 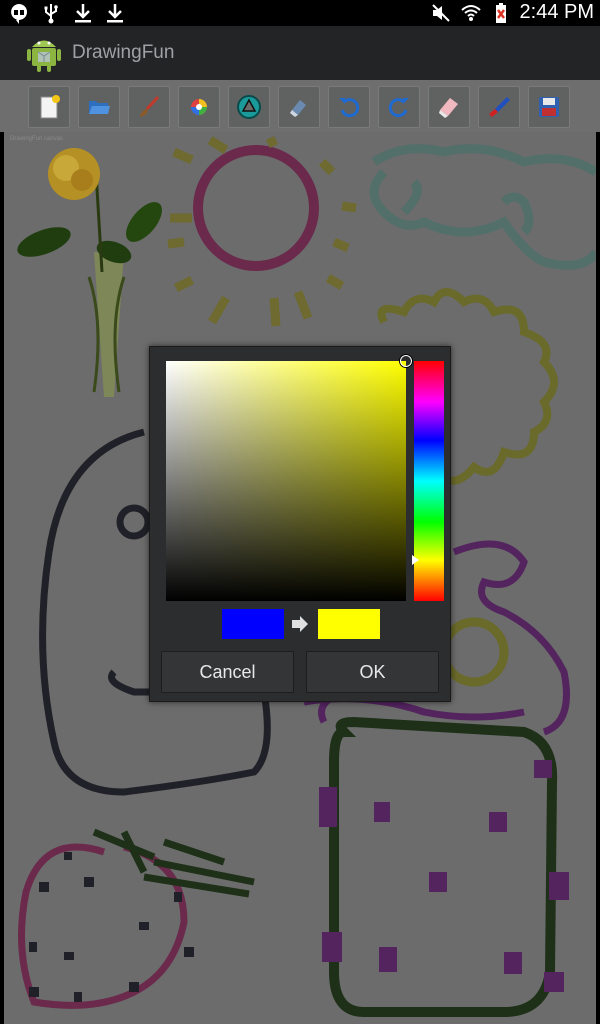 What do you see at coordinates (173, 863) in the screenshot?
I see `strawberry-leaves` at bounding box center [173, 863].